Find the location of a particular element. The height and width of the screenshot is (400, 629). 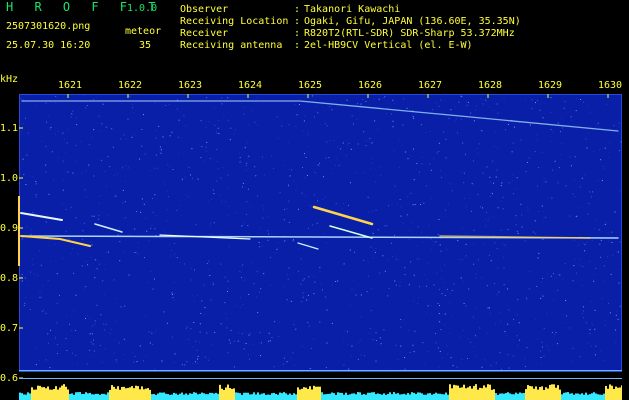

meteor-echo-1625-lower is located at coordinates (351, 232).